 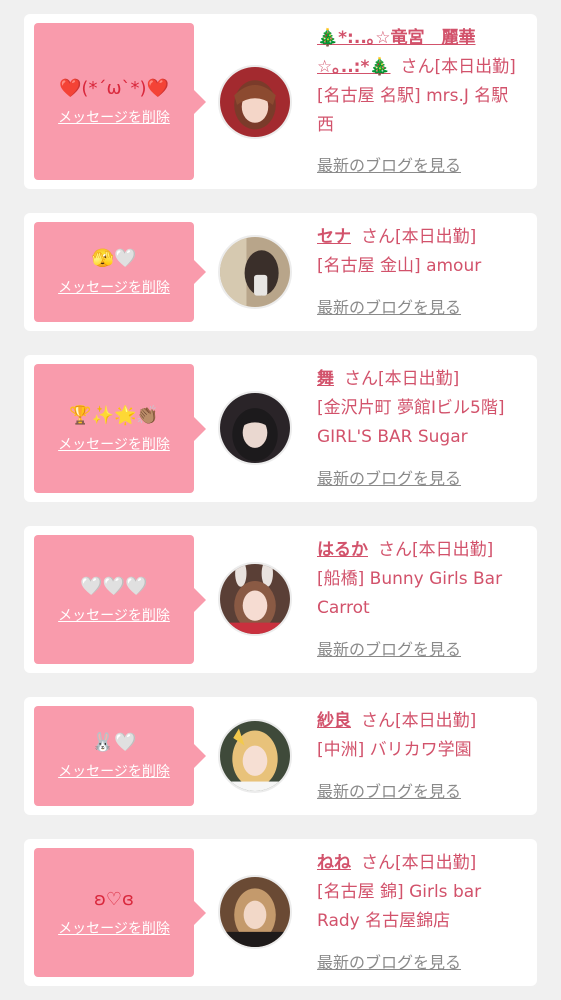 What do you see at coordinates (334, 237) in the screenshot?
I see `sender-name-link: セナ` at bounding box center [334, 237].